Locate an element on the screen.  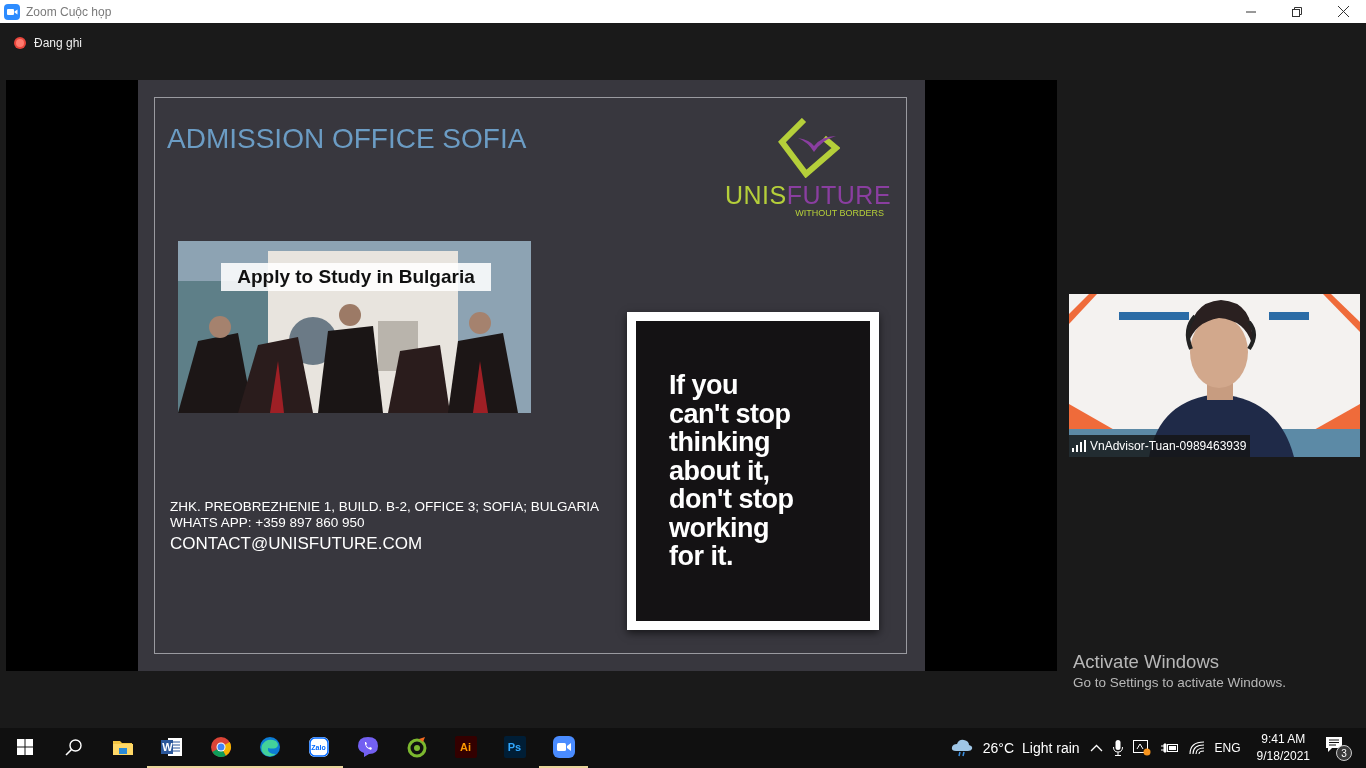
activation-title: Activate Windows is located at coordinates (1146, 662).